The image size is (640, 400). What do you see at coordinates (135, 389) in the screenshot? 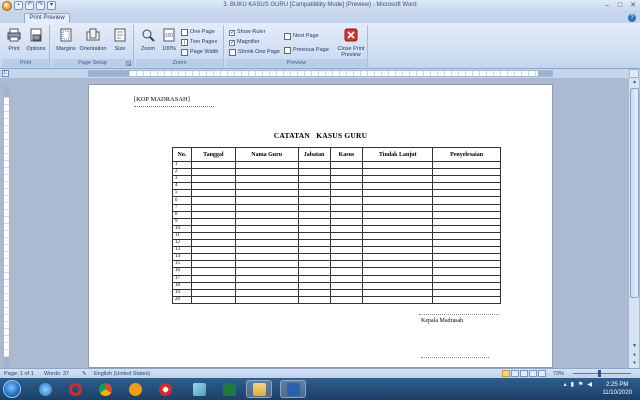
I see `taskbar-media-player` at bounding box center [135, 389].